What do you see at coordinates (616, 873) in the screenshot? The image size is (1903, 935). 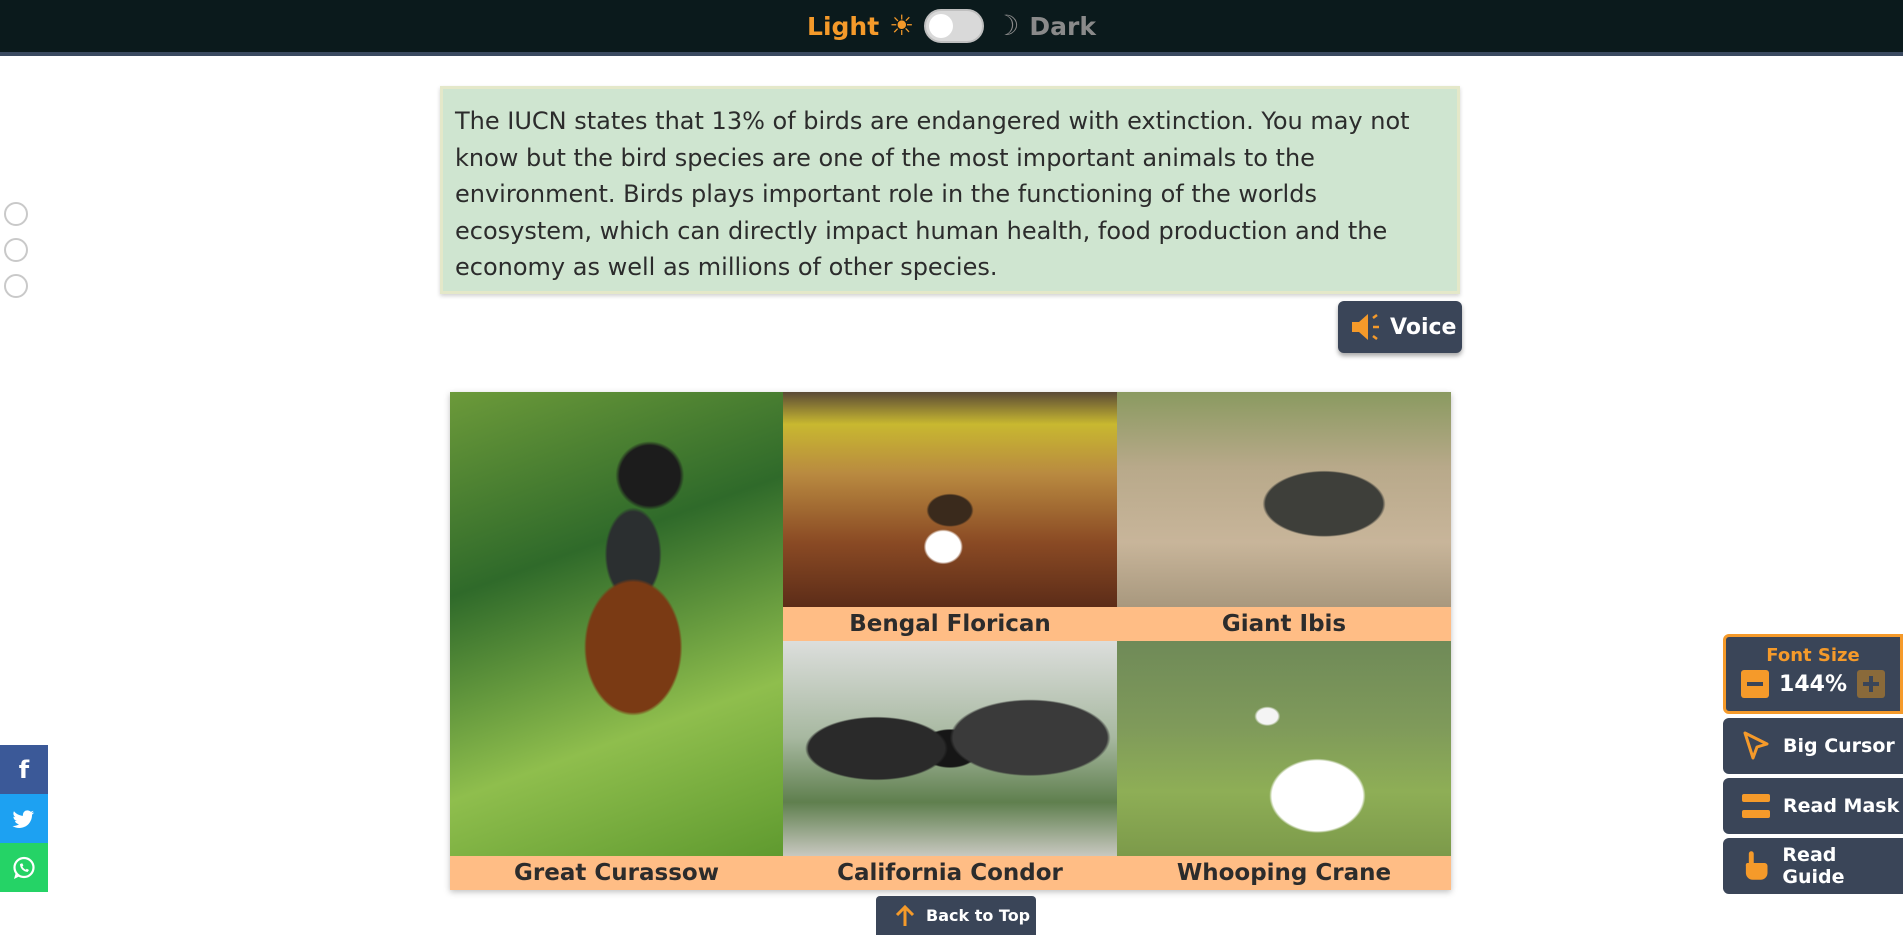 I see `bird-caption: Great Curassow` at bounding box center [616, 873].